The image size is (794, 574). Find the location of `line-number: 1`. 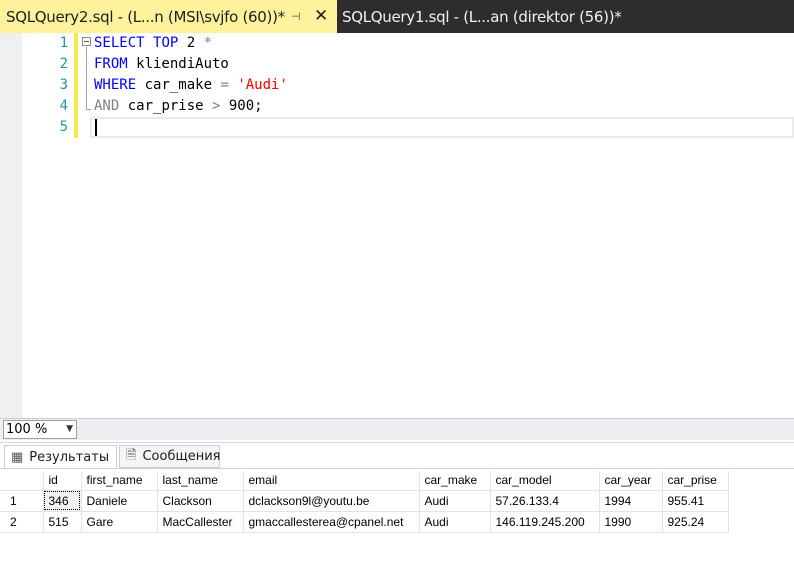

line-number: 1 is located at coordinates (63, 43).